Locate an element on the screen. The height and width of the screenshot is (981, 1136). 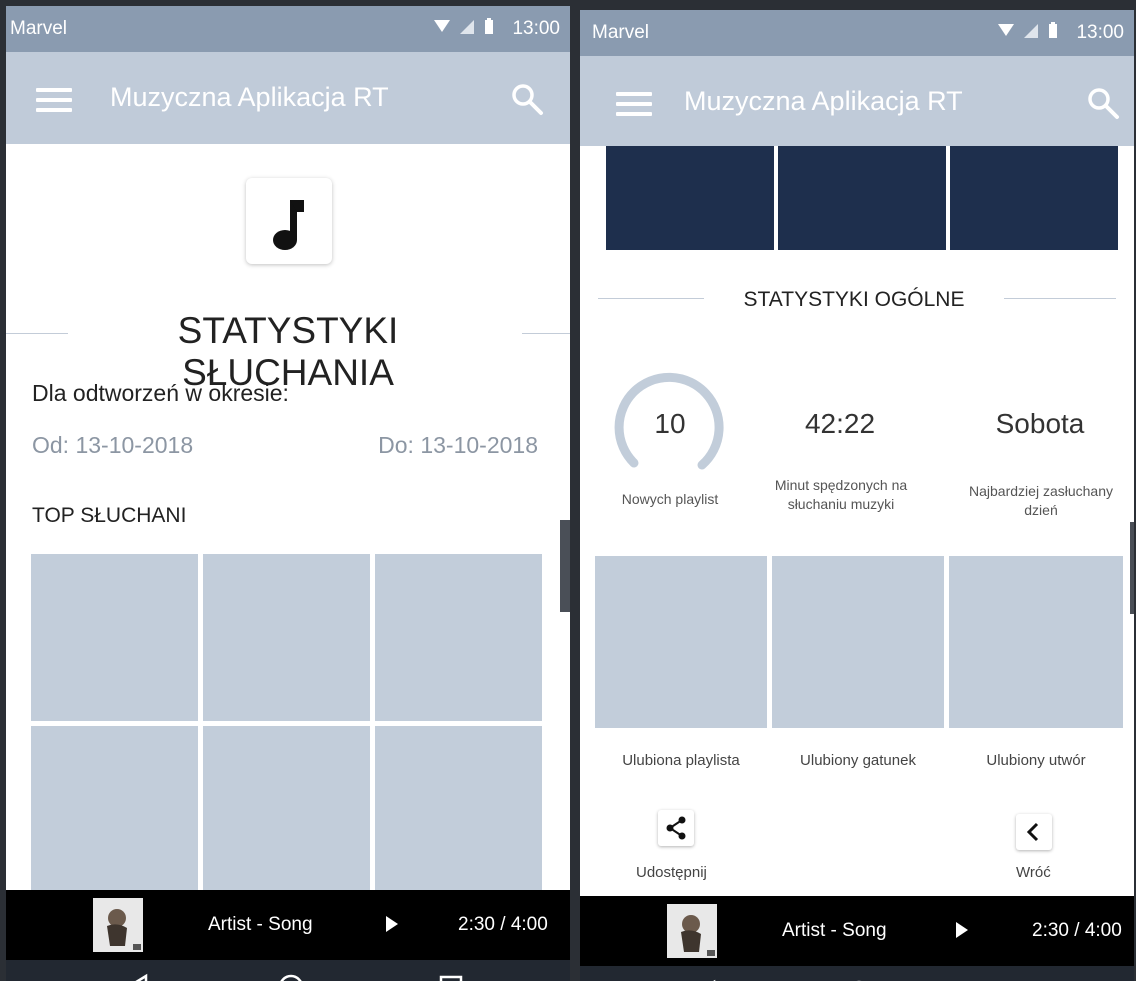
music-note-logo is located at coordinates (289, 221).